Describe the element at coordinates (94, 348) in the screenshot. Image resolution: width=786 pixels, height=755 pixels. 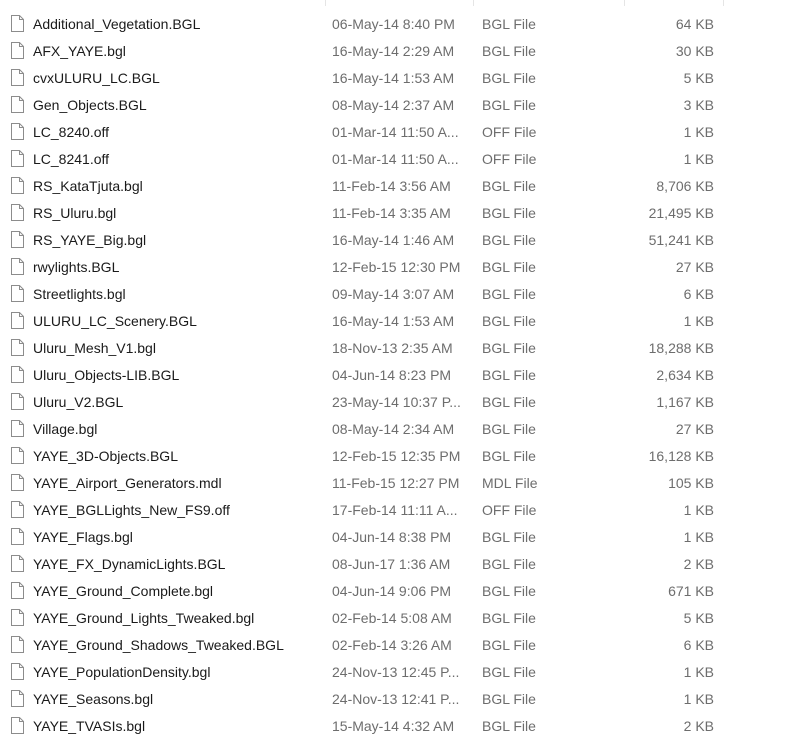
I see `file-name: Uluru_Mesh_V1.bgl` at that location.